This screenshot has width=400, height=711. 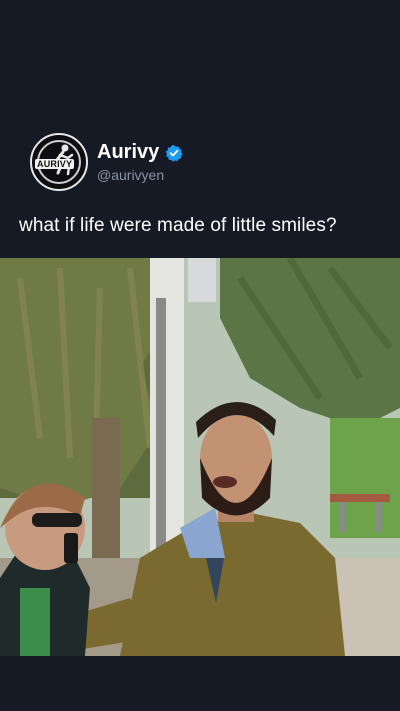 What do you see at coordinates (128, 152) in the screenshot?
I see `display-name: Aurivy` at bounding box center [128, 152].